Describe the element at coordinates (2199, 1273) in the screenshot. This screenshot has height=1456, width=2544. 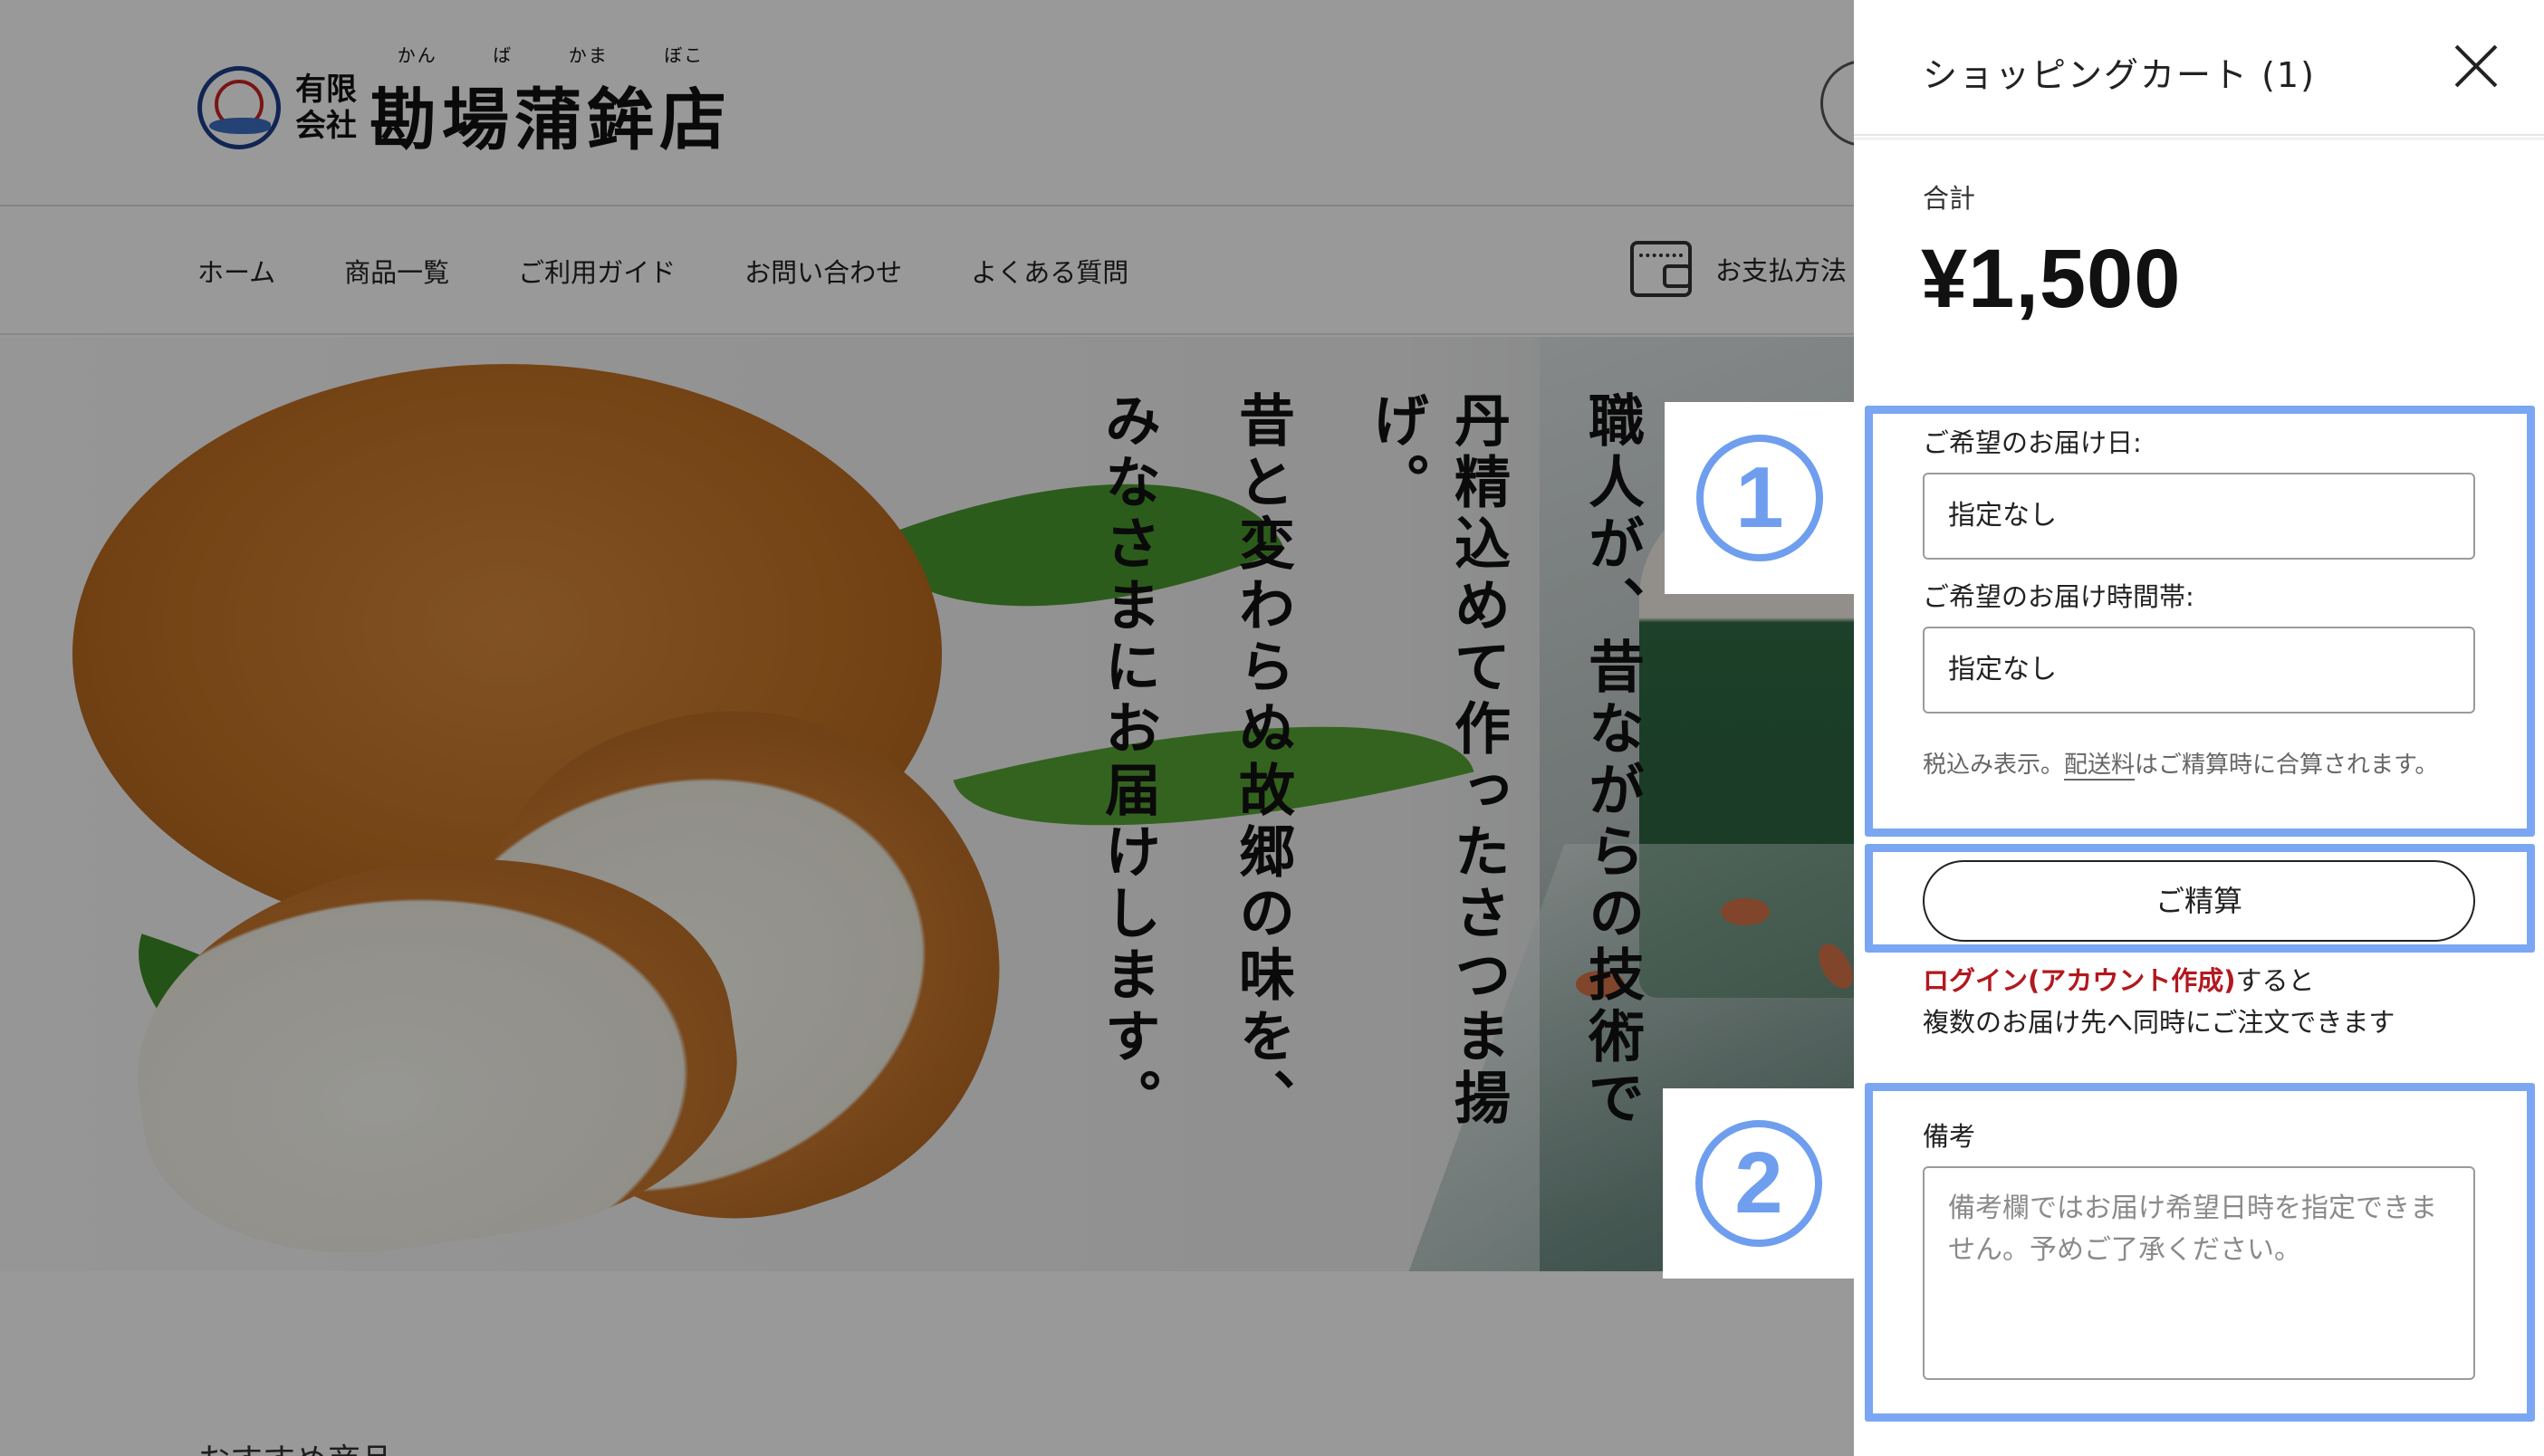
I see `memo-textarea` at that location.